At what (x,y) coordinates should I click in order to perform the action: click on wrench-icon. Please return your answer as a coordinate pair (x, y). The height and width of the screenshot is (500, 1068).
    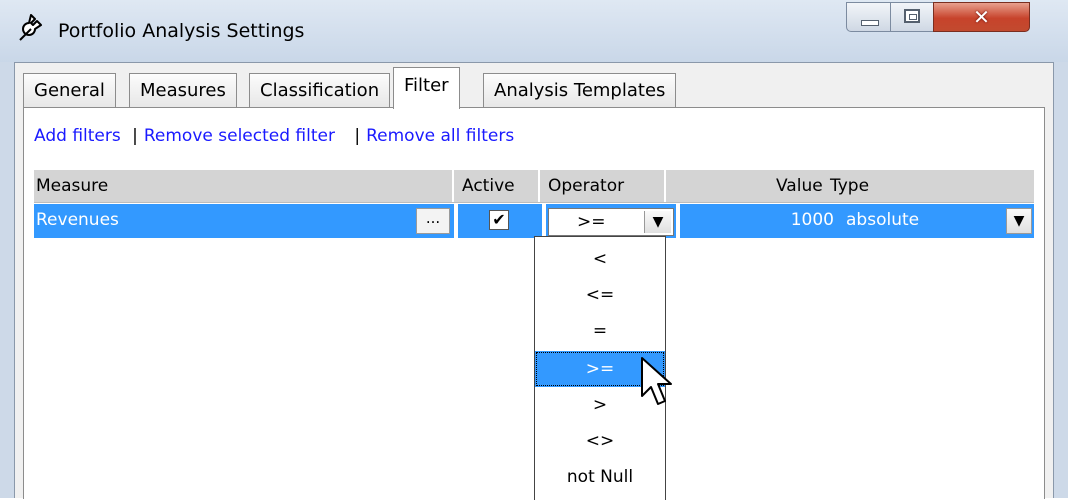
    Looking at the image, I should click on (30, 27).